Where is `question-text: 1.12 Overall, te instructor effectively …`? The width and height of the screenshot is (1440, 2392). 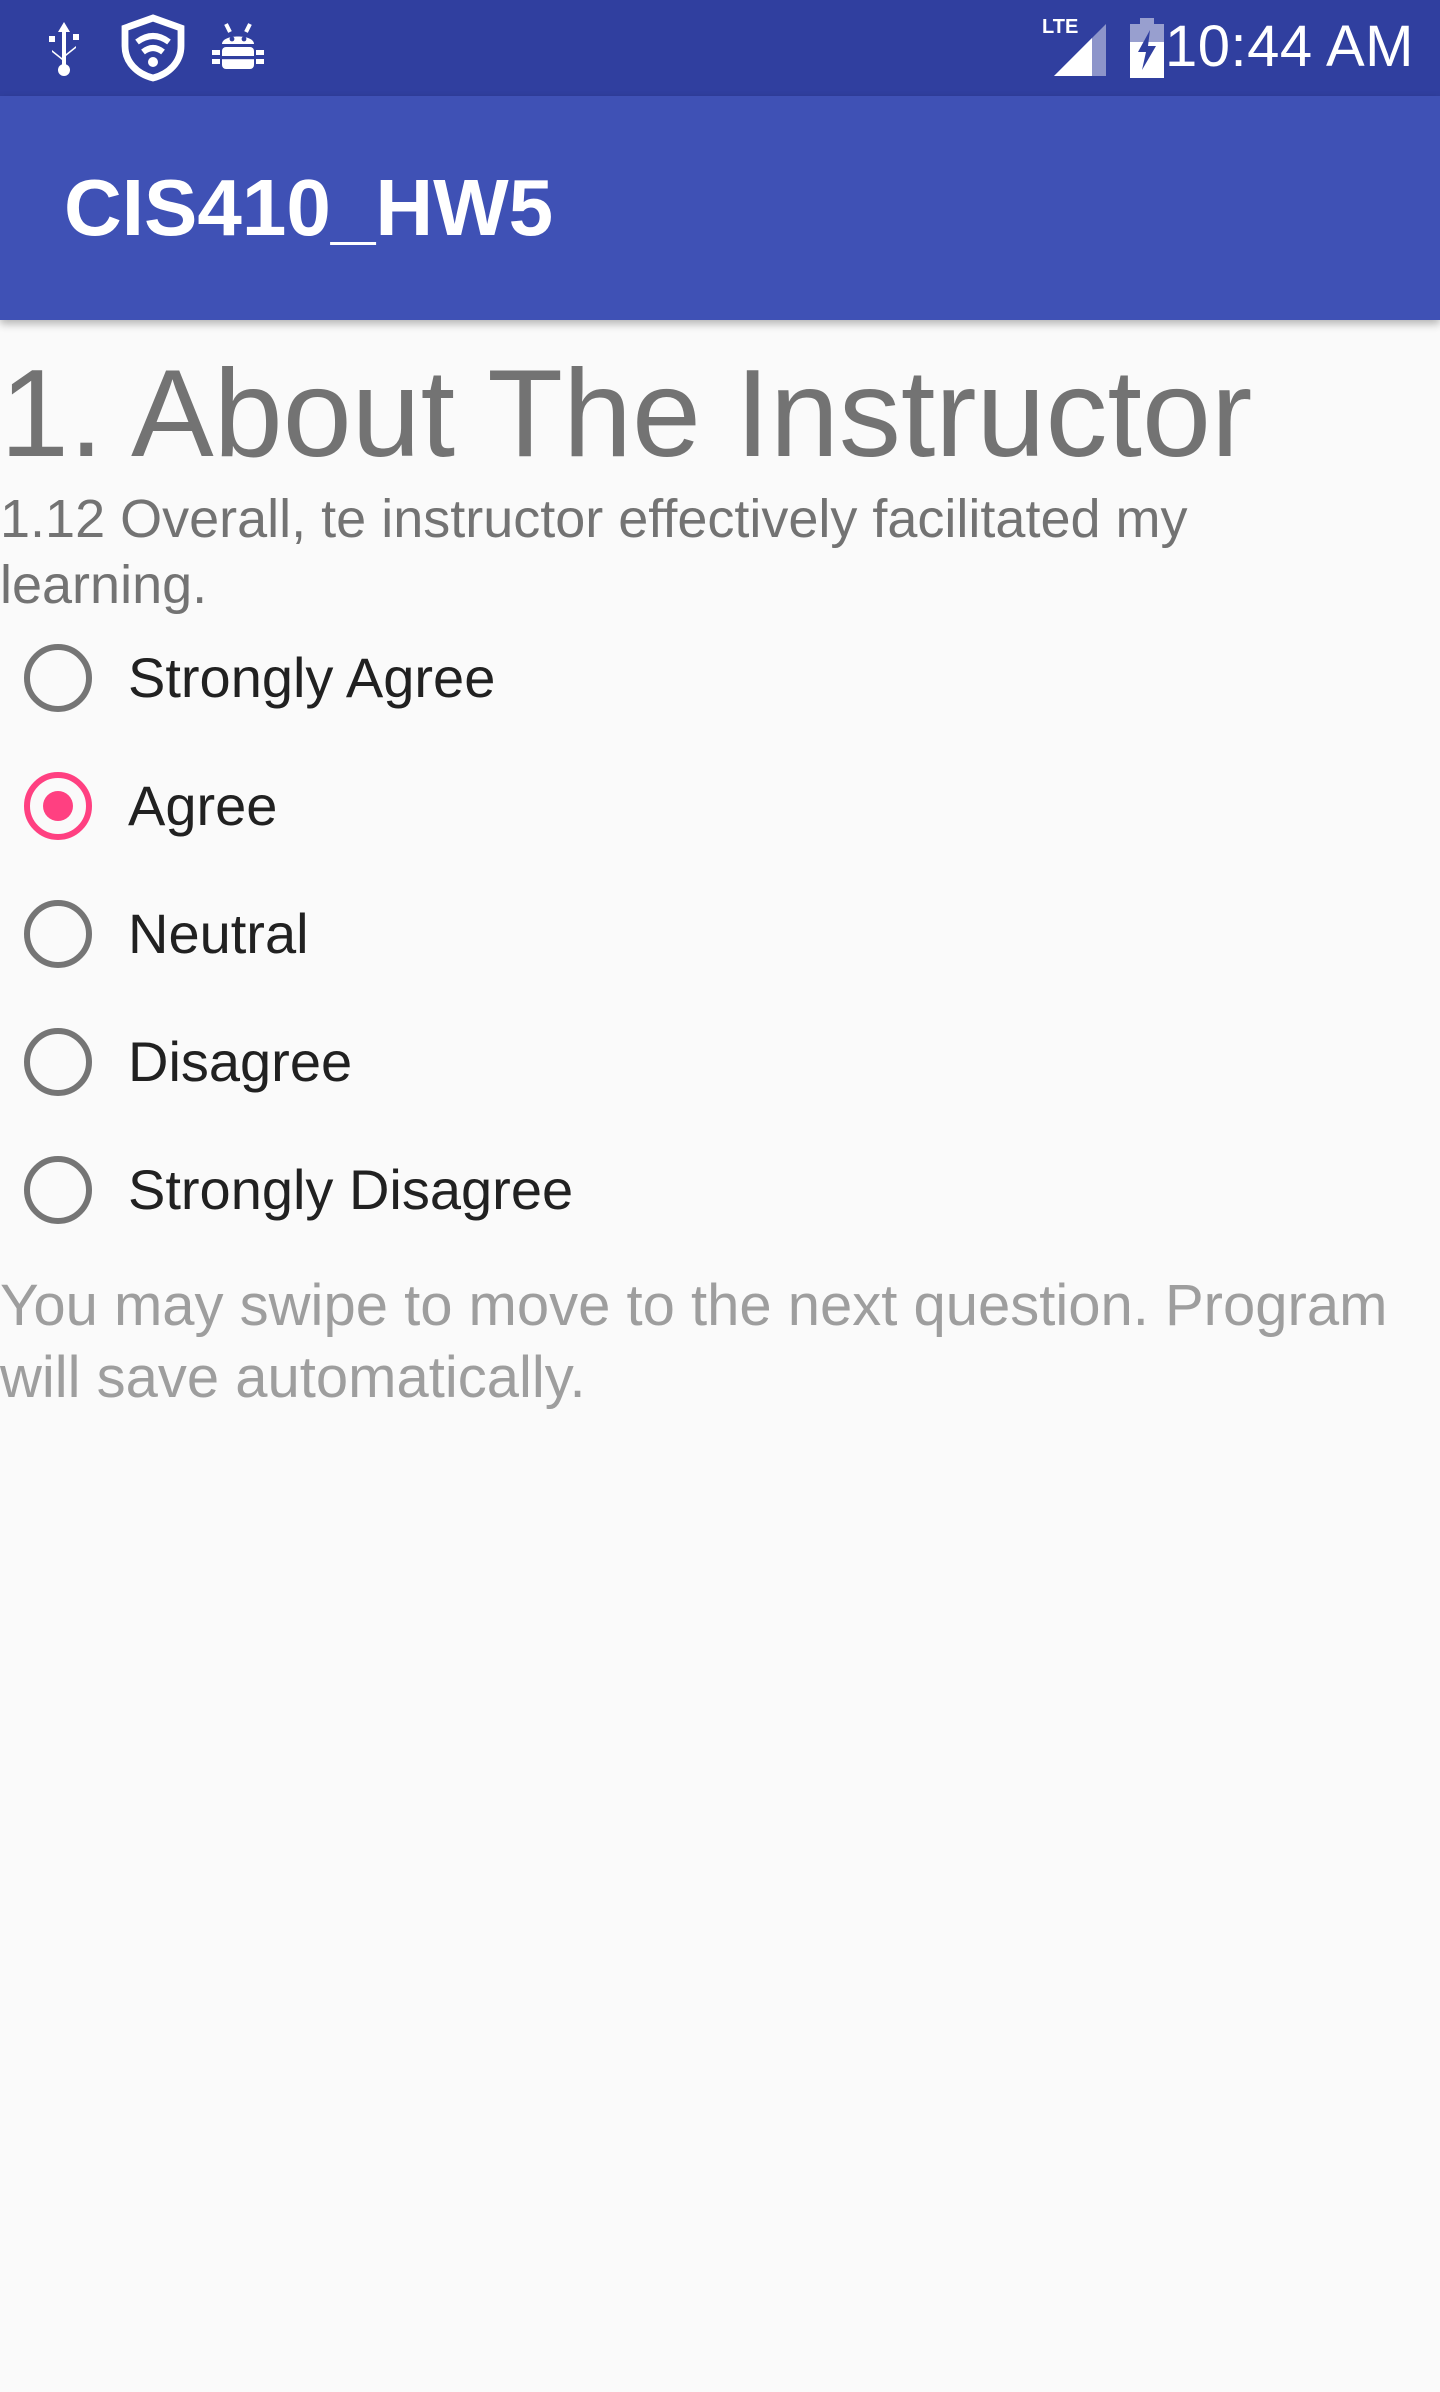 question-text: 1.12 Overall, te instructor effectively … is located at coordinates (594, 552).